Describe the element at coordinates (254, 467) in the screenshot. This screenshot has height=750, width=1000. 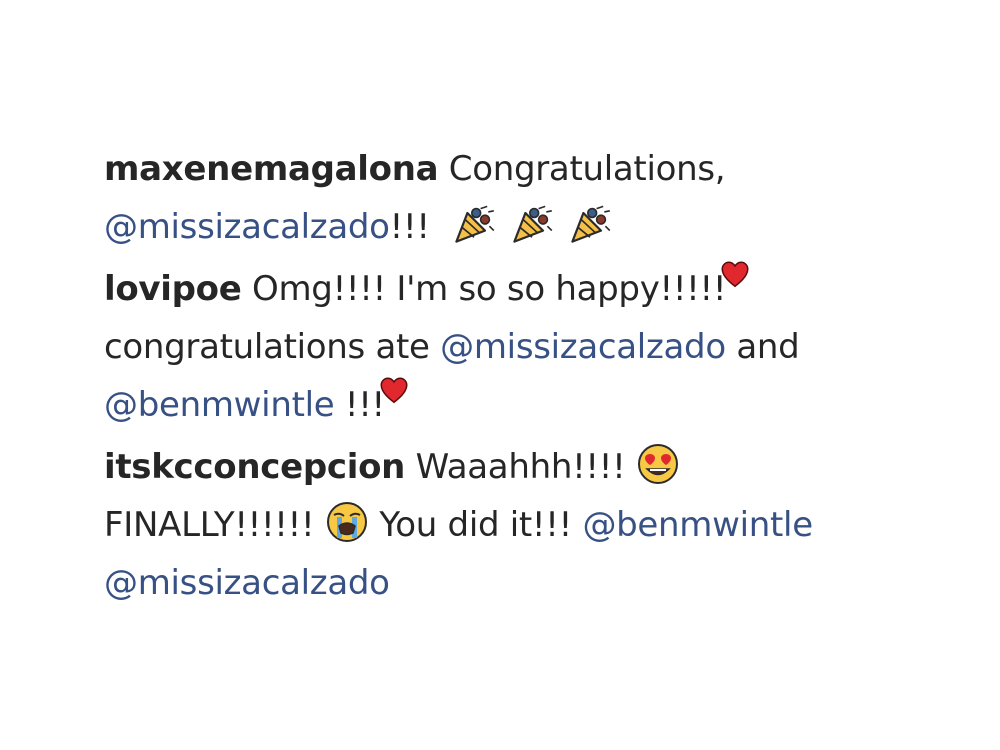
I see `comment-username: itskcconcepcion` at that location.